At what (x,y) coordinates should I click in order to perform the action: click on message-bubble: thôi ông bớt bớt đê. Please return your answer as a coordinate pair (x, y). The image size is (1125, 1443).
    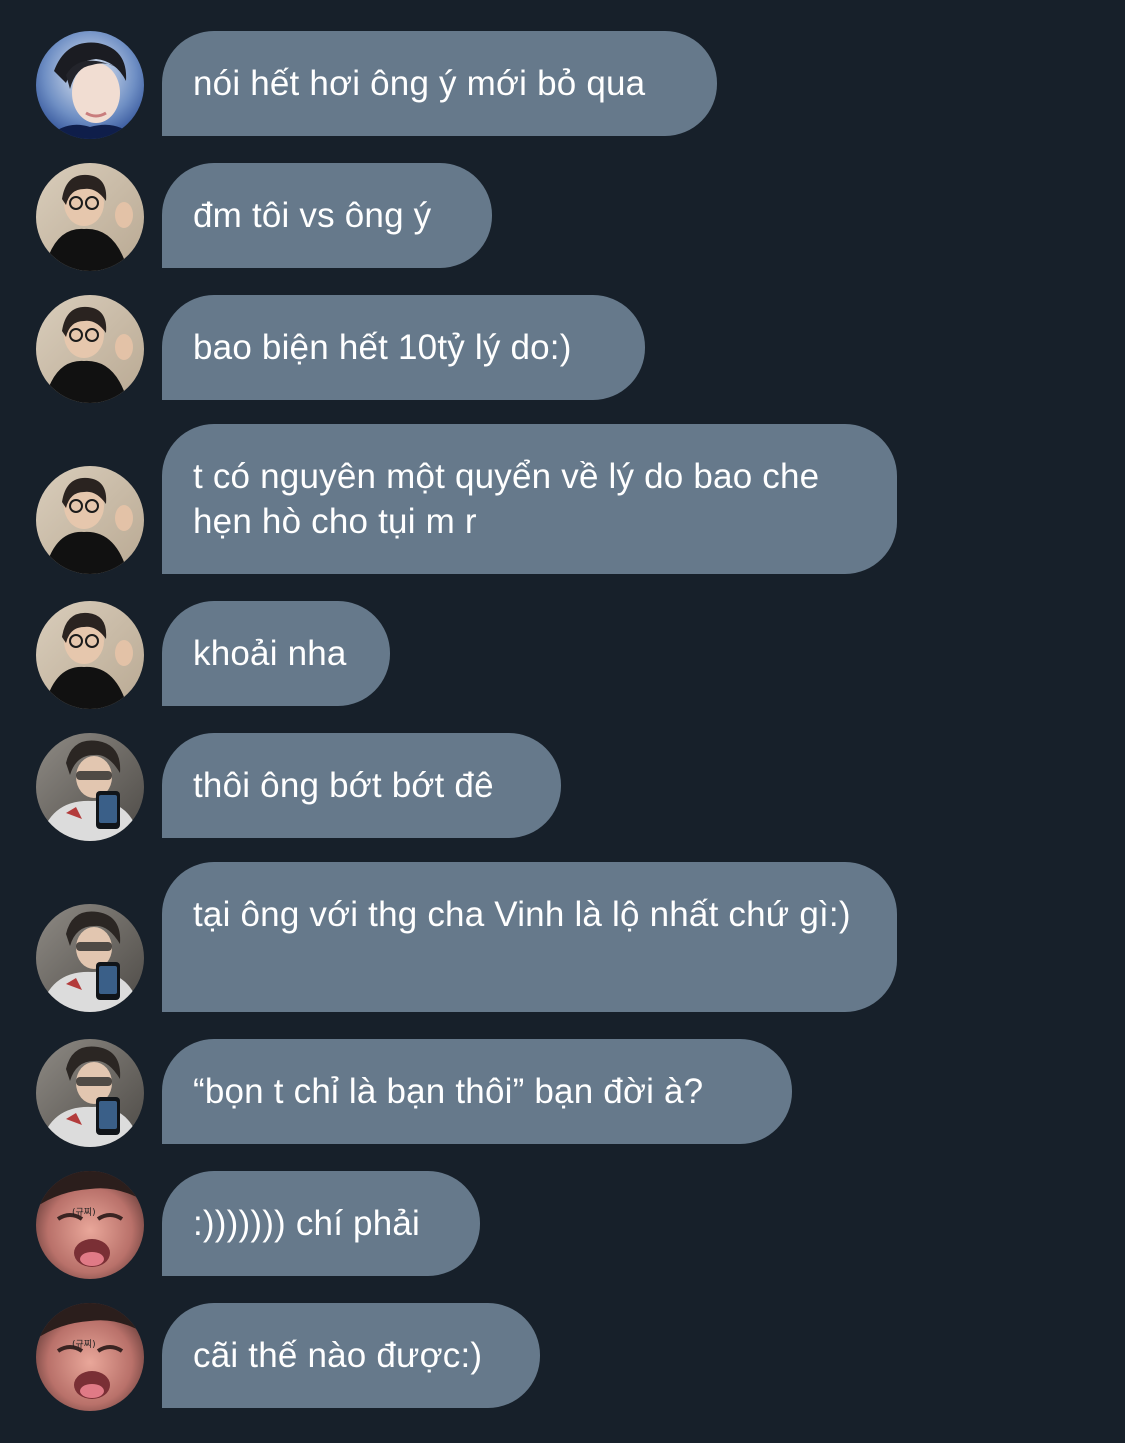
    Looking at the image, I should click on (361, 785).